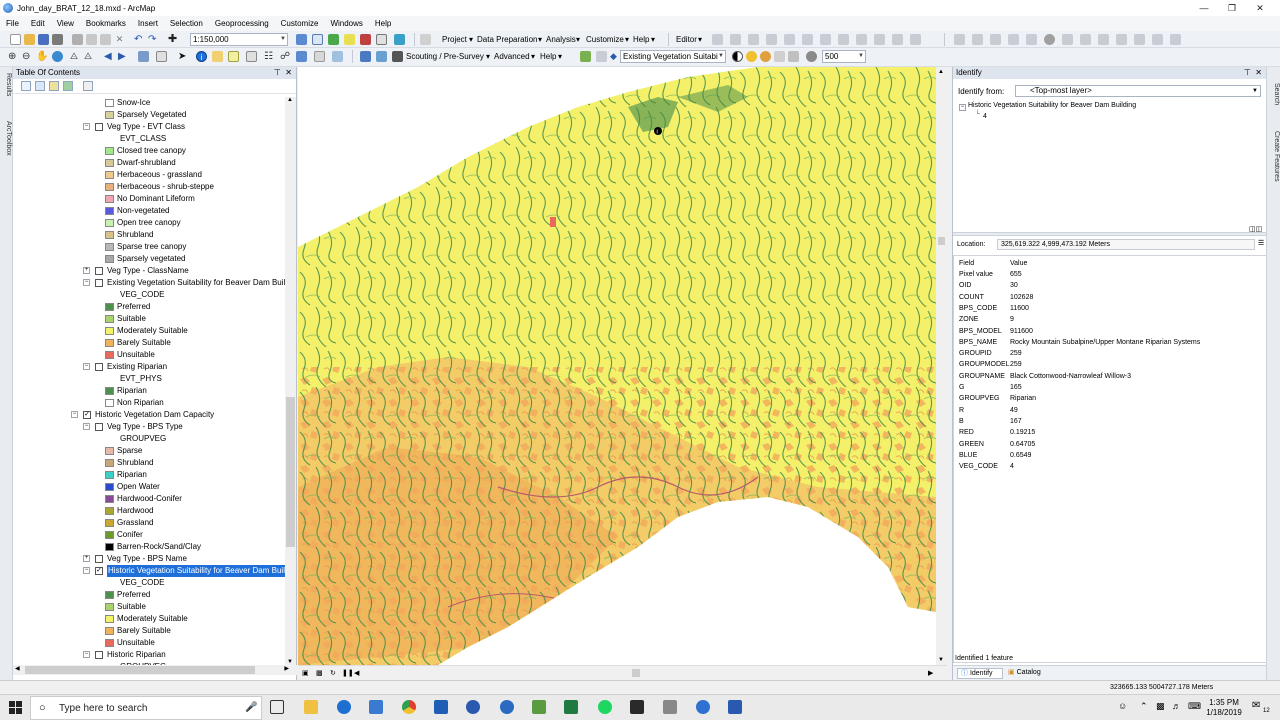 Image resolution: width=1280 pixels, height=720 pixels. Describe the element at coordinates (703, 707) in the screenshot. I see `maps-icon` at that location.